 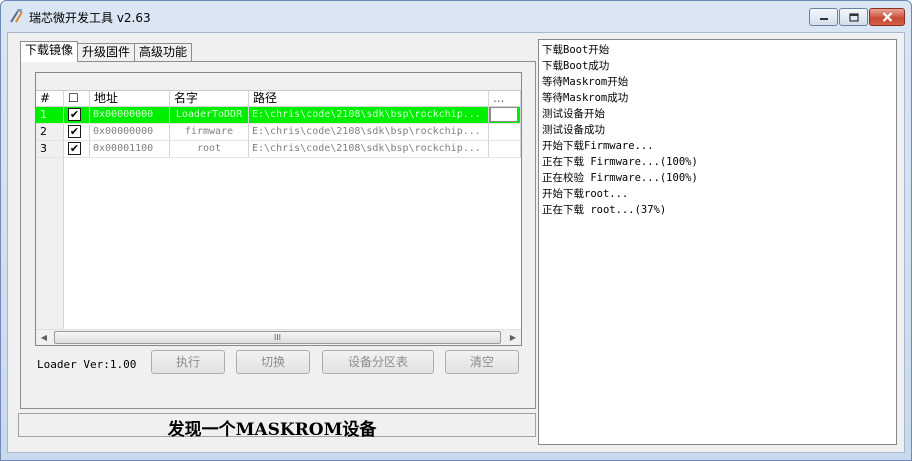 I want to click on horizontal-scrollbar: ◀ III ▶, so click(x=278, y=337).